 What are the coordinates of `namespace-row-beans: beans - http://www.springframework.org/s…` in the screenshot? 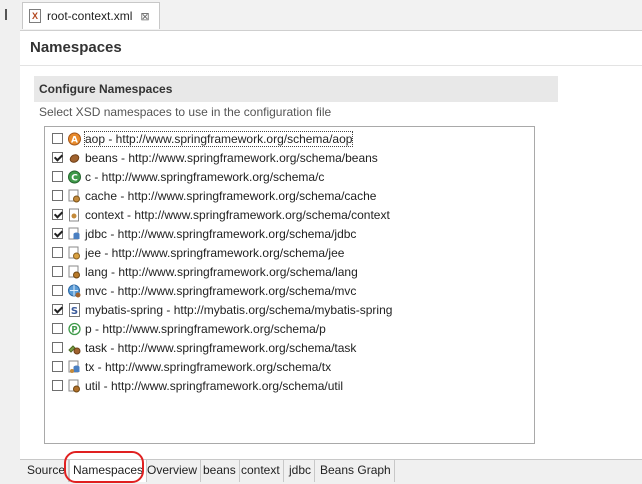 It's located at (215, 157).